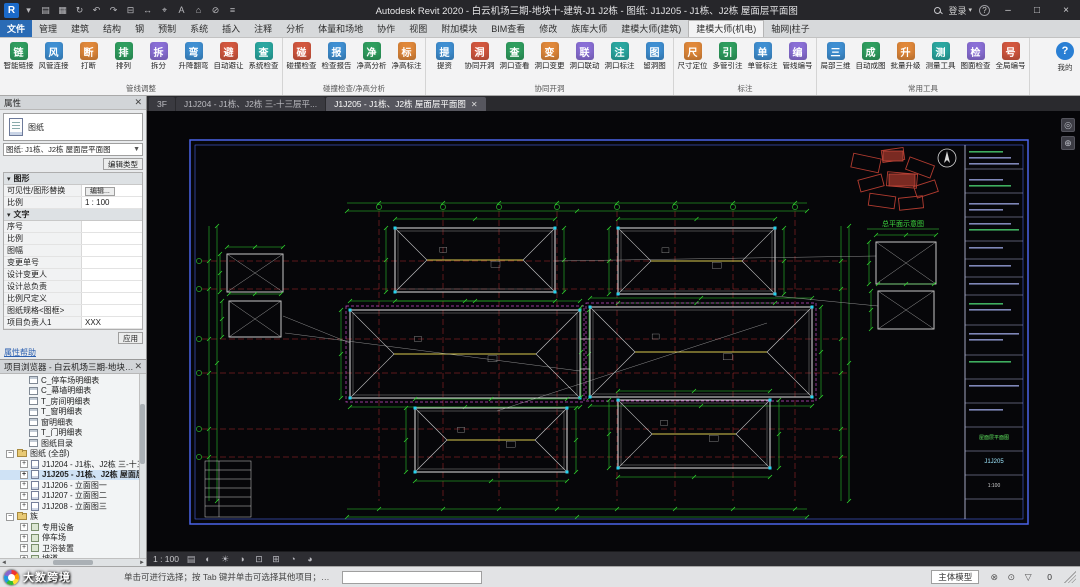 This screenshot has height=587, width=1080. I want to click on detail-level-icon: ▤, so click(191, 559).